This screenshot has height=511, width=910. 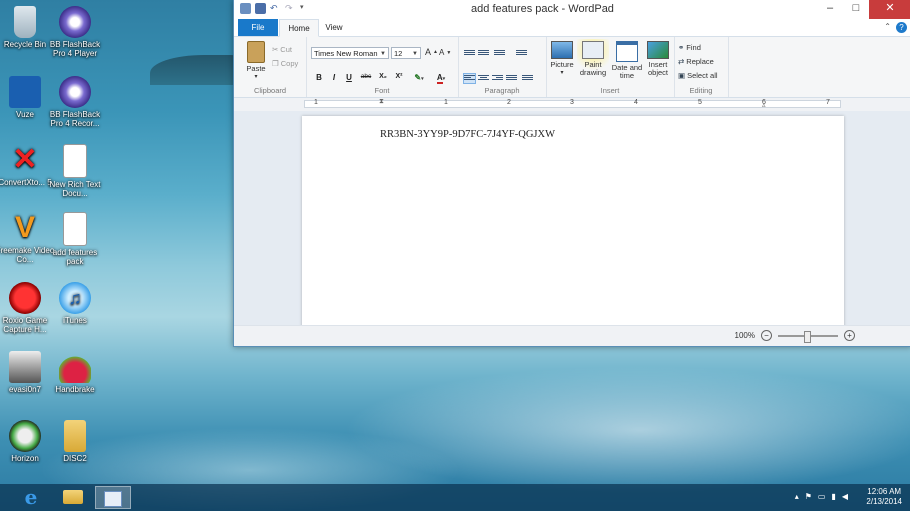 What do you see at coordinates (467, 134) in the screenshot?
I see `document-text: RR3BN-3YY9P-9D7FC-7J4YF-QGJXW` at bounding box center [467, 134].